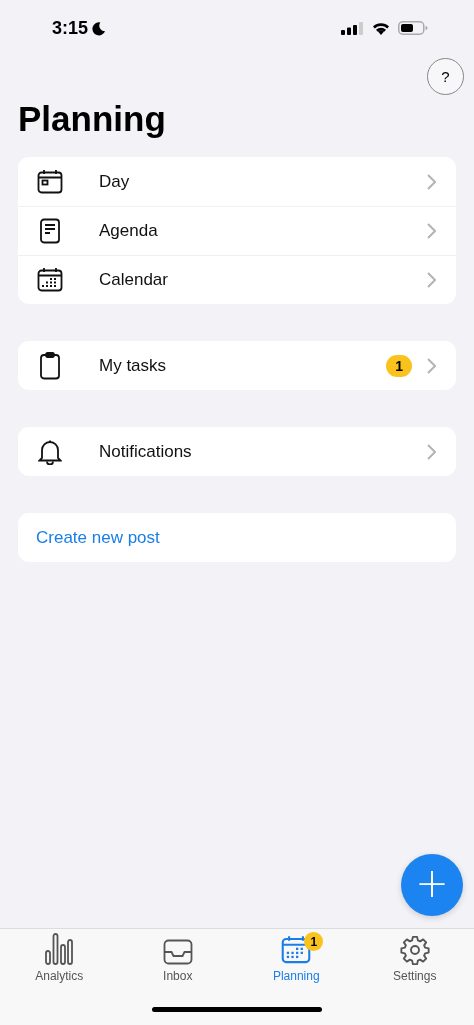 The height and width of the screenshot is (1025, 474). What do you see at coordinates (237, 365) in the screenshot?
I see `menu-item: My tasks 1` at bounding box center [237, 365].